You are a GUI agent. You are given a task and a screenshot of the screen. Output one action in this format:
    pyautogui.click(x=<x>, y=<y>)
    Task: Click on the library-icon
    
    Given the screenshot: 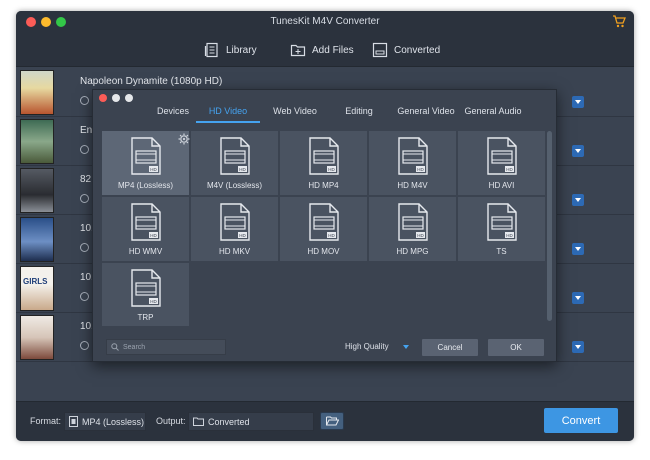 What is the action you would take?
    pyautogui.click(x=211, y=50)
    